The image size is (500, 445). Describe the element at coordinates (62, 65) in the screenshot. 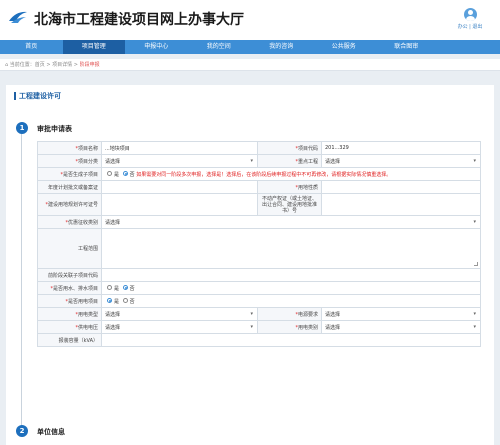

I see `breadcrumb-detail: 项目详情` at that location.